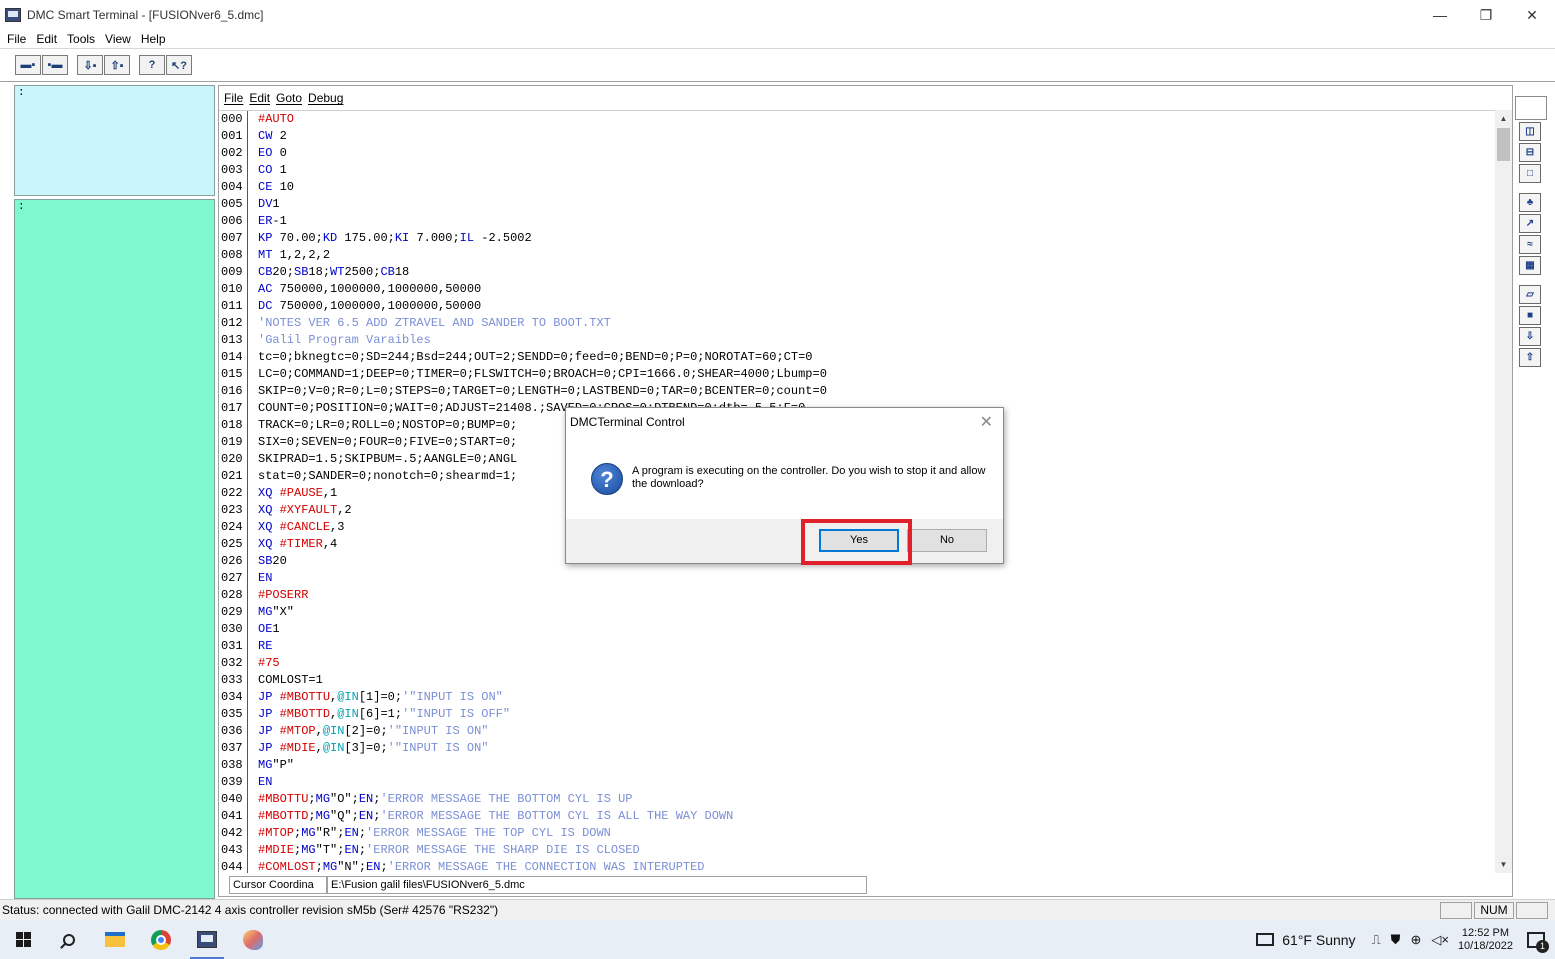 The width and height of the screenshot is (1555, 959). Describe the element at coordinates (1530, 152) in the screenshot. I see `tile-horizontal-icon: ⊟` at that location.